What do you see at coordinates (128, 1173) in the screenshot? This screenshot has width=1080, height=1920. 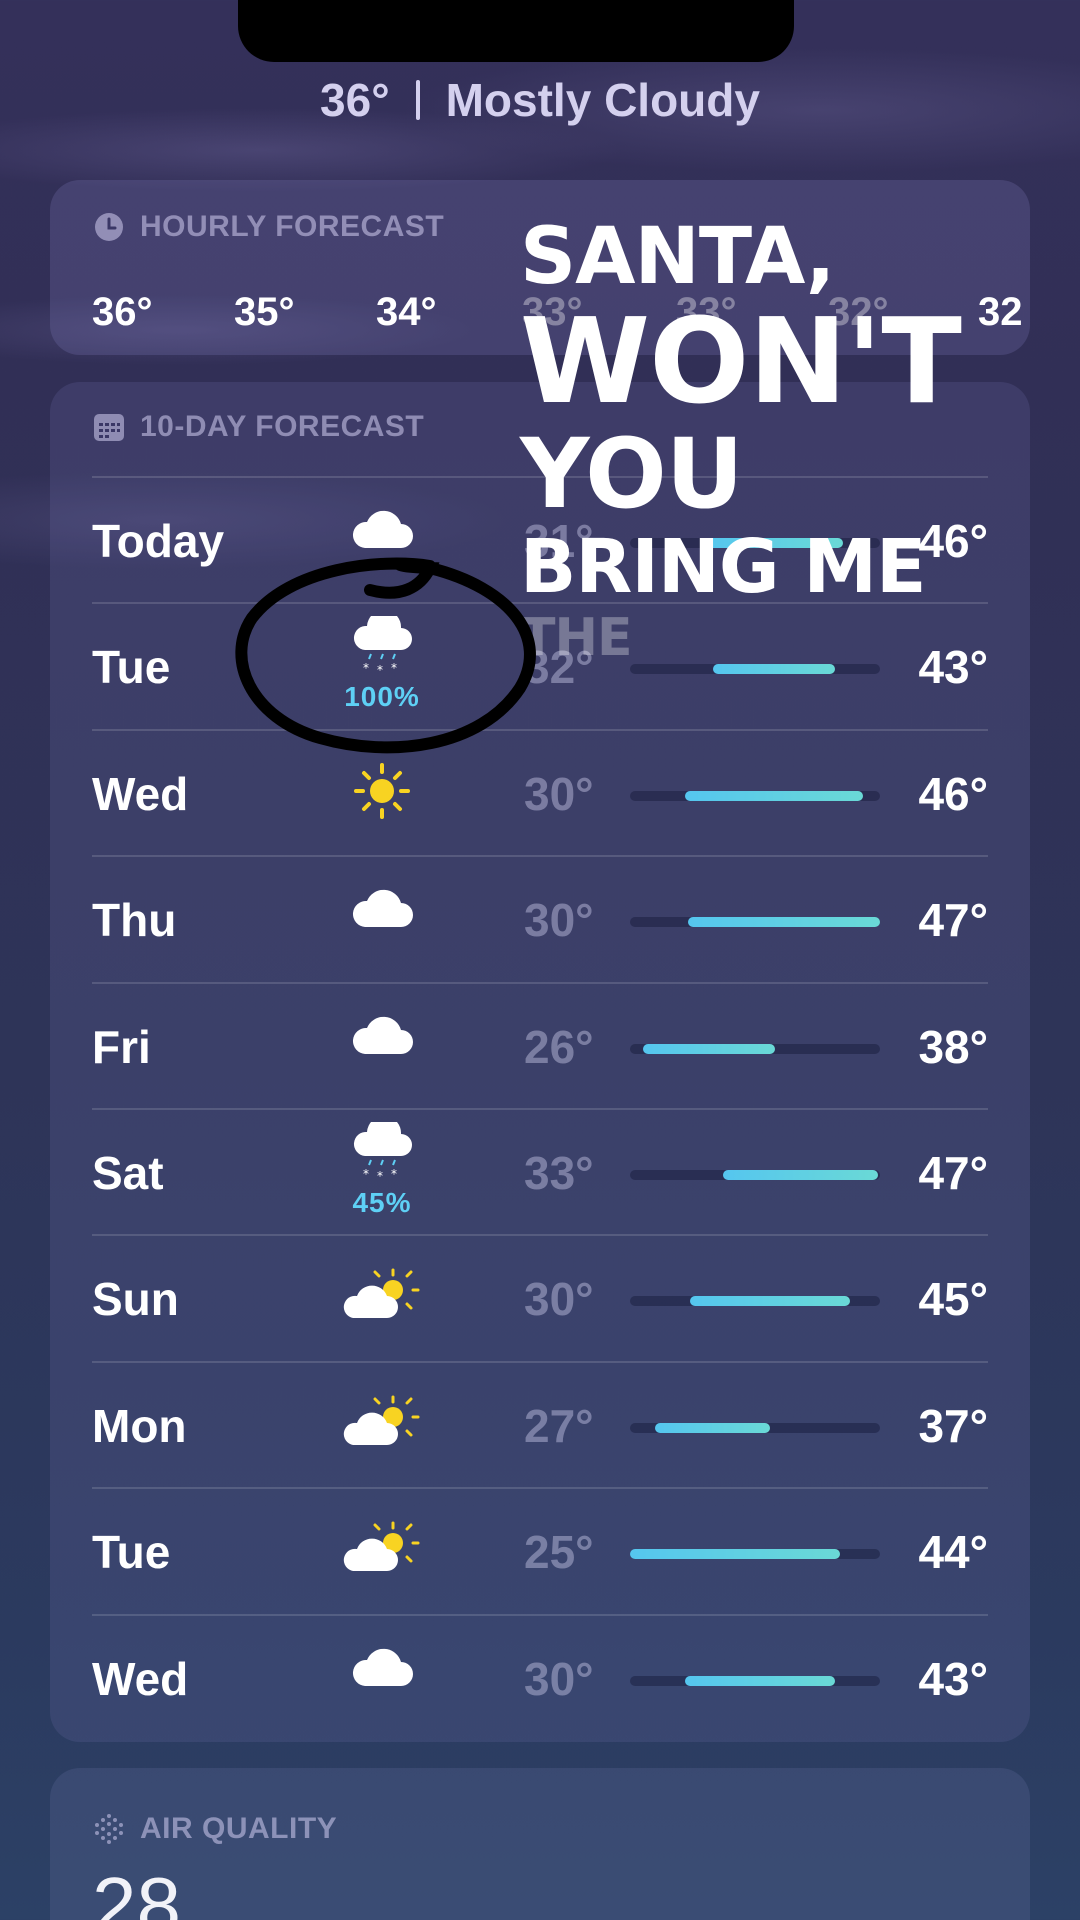 I see `forecast-day: Sat` at bounding box center [128, 1173].